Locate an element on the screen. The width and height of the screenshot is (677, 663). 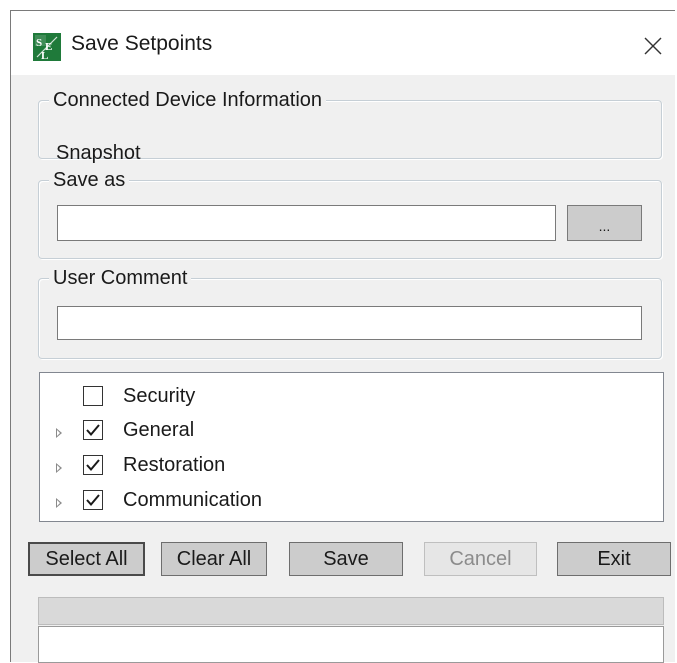
checkbox-general is located at coordinates (93, 430).